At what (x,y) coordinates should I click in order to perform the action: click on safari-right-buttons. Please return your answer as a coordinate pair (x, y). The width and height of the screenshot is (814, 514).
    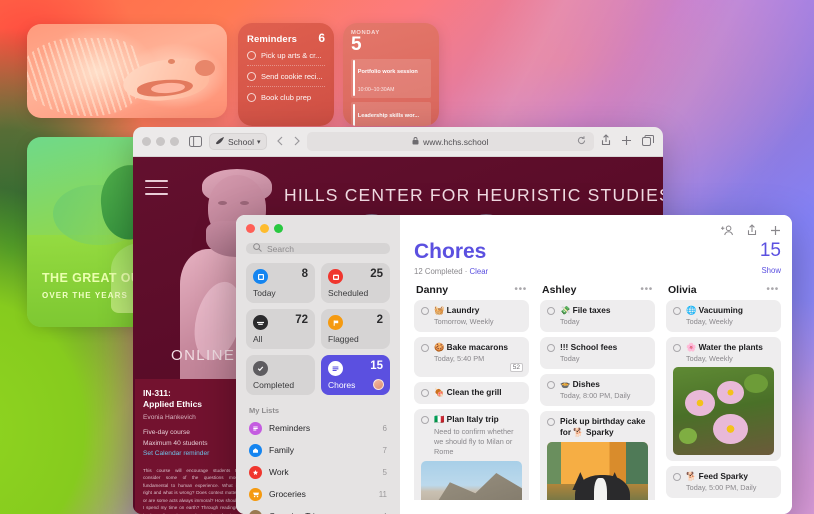
    Looking at the image, I should click on (627, 142).